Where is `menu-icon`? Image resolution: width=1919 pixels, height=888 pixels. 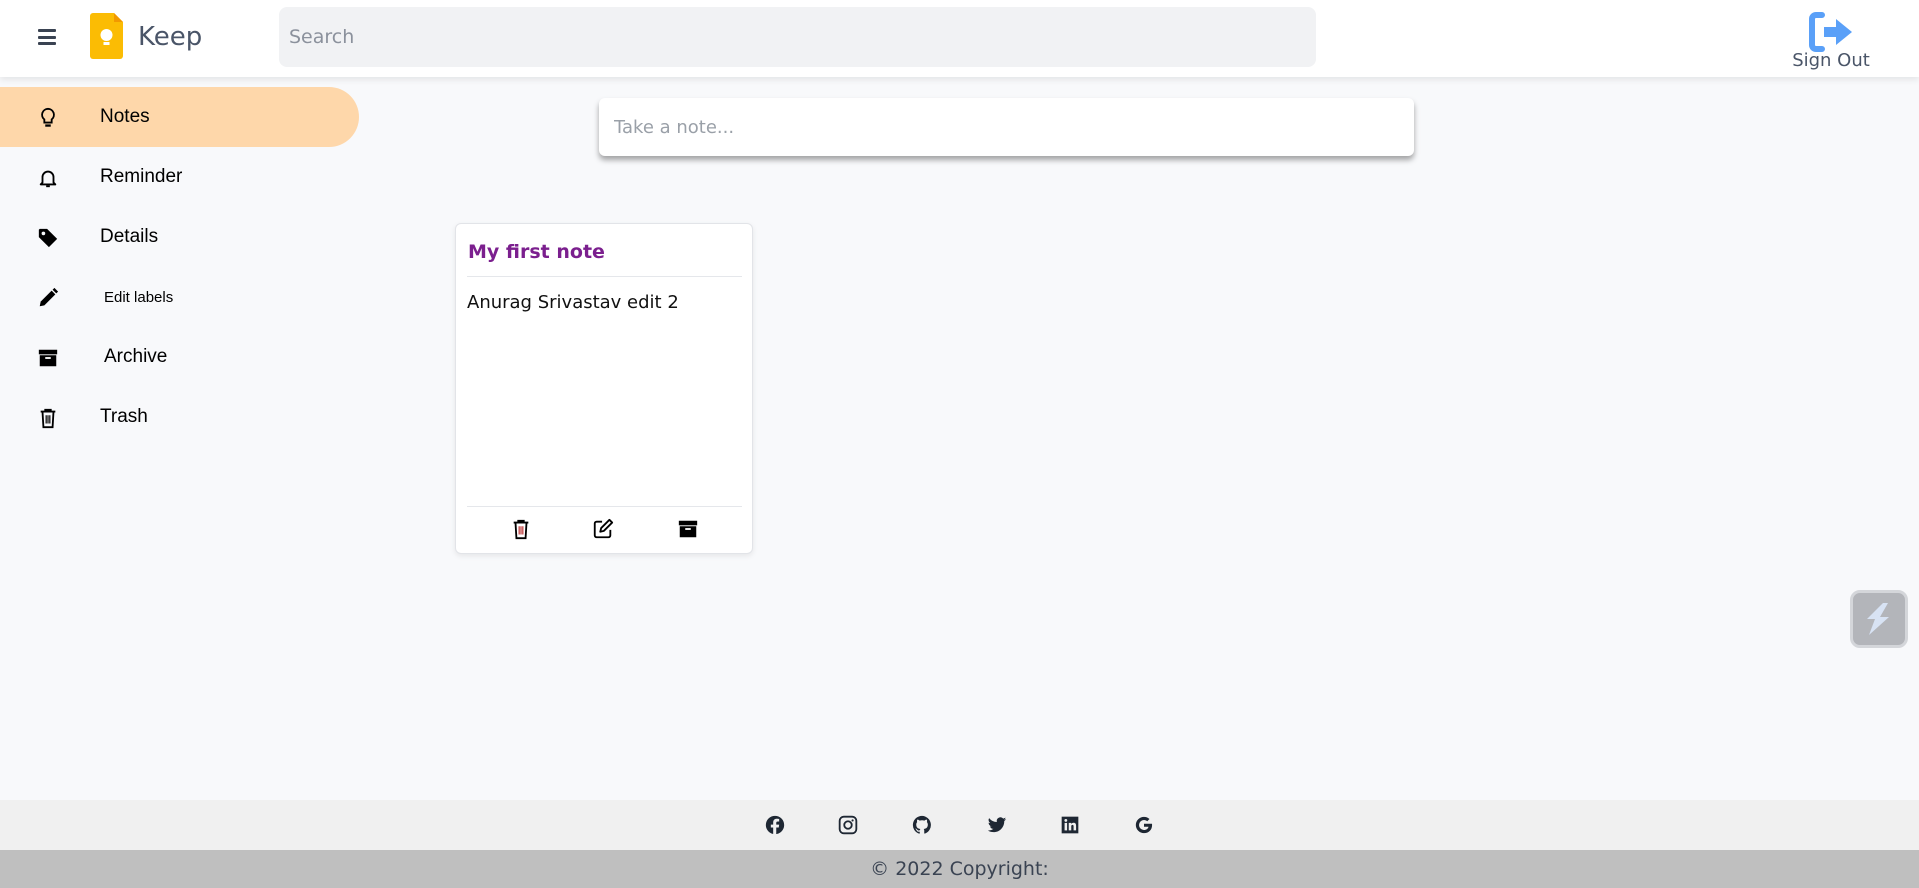 menu-icon is located at coordinates (47, 37).